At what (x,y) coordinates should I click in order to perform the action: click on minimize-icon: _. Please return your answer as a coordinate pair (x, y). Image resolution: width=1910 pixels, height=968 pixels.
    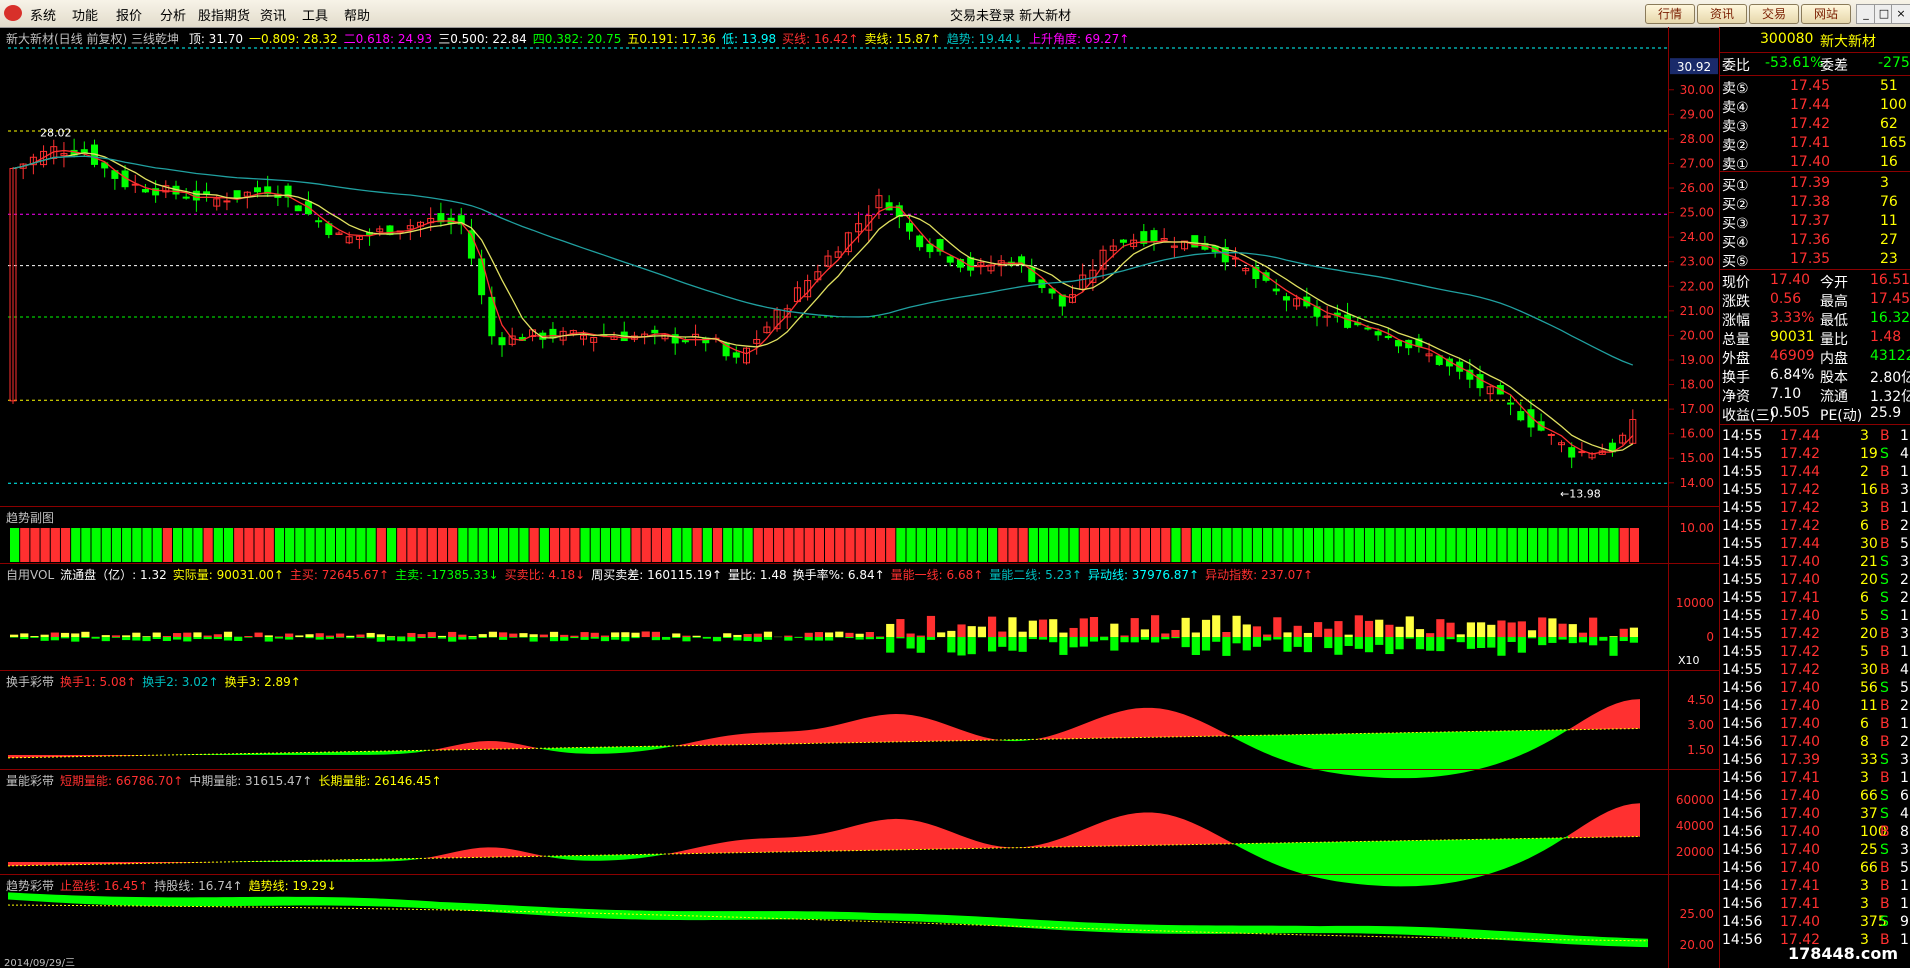
    Looking at the image, I should click on (1866, 14).